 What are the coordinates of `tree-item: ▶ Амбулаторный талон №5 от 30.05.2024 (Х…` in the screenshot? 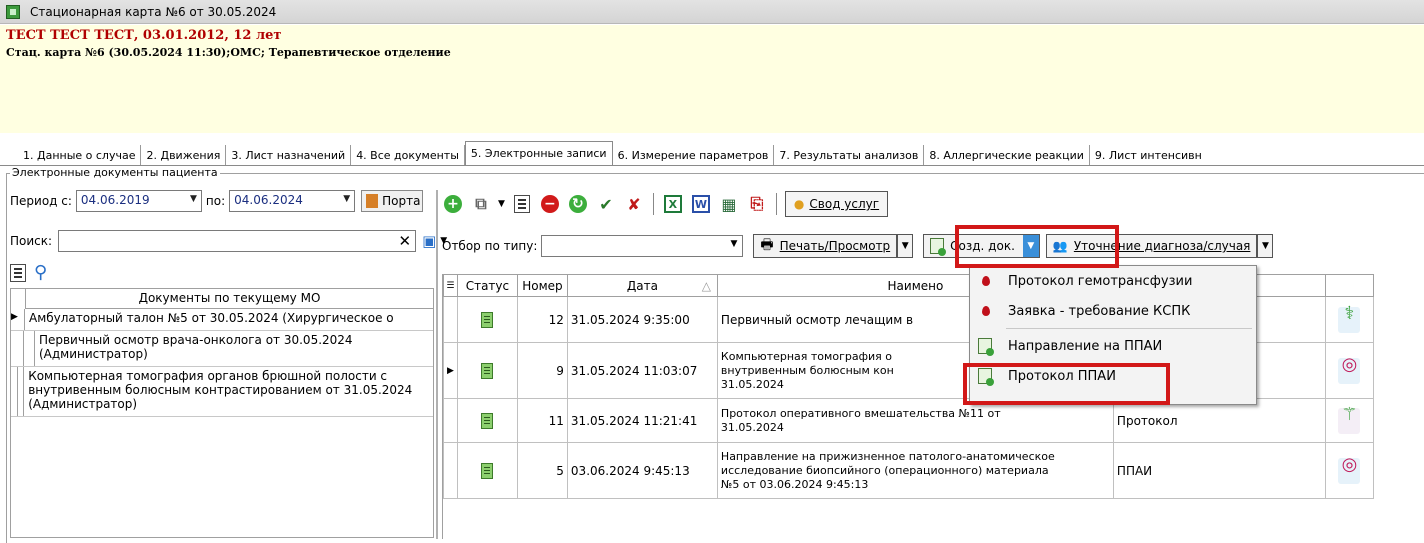 It's located at (222, 320).